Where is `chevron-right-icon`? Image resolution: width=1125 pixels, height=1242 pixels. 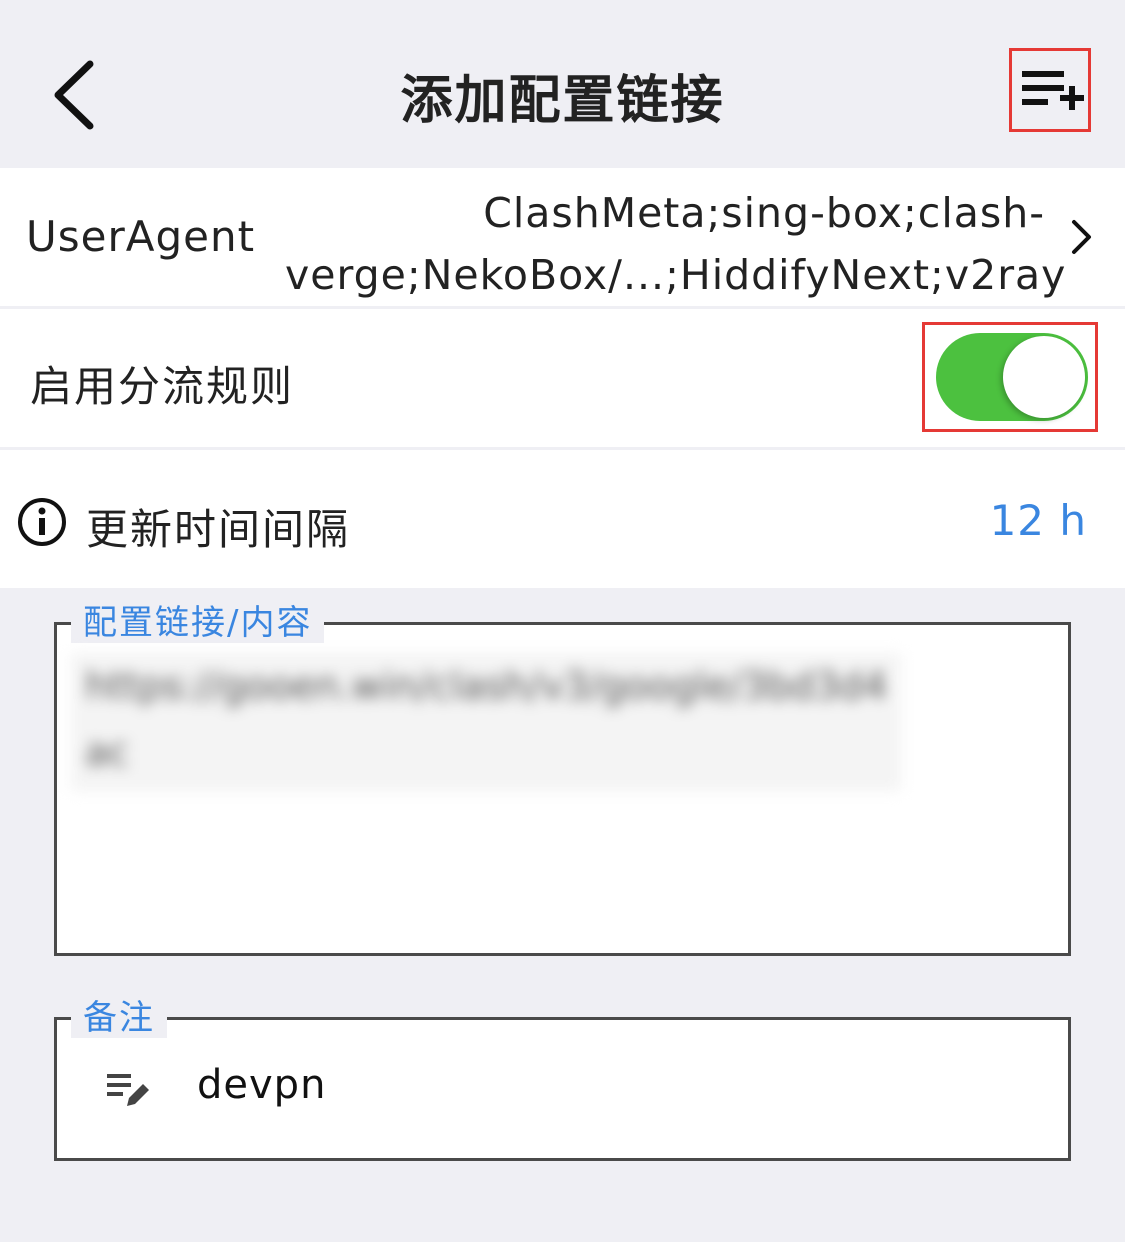 chevron-right-icon is located at coordinates (1081, 237).